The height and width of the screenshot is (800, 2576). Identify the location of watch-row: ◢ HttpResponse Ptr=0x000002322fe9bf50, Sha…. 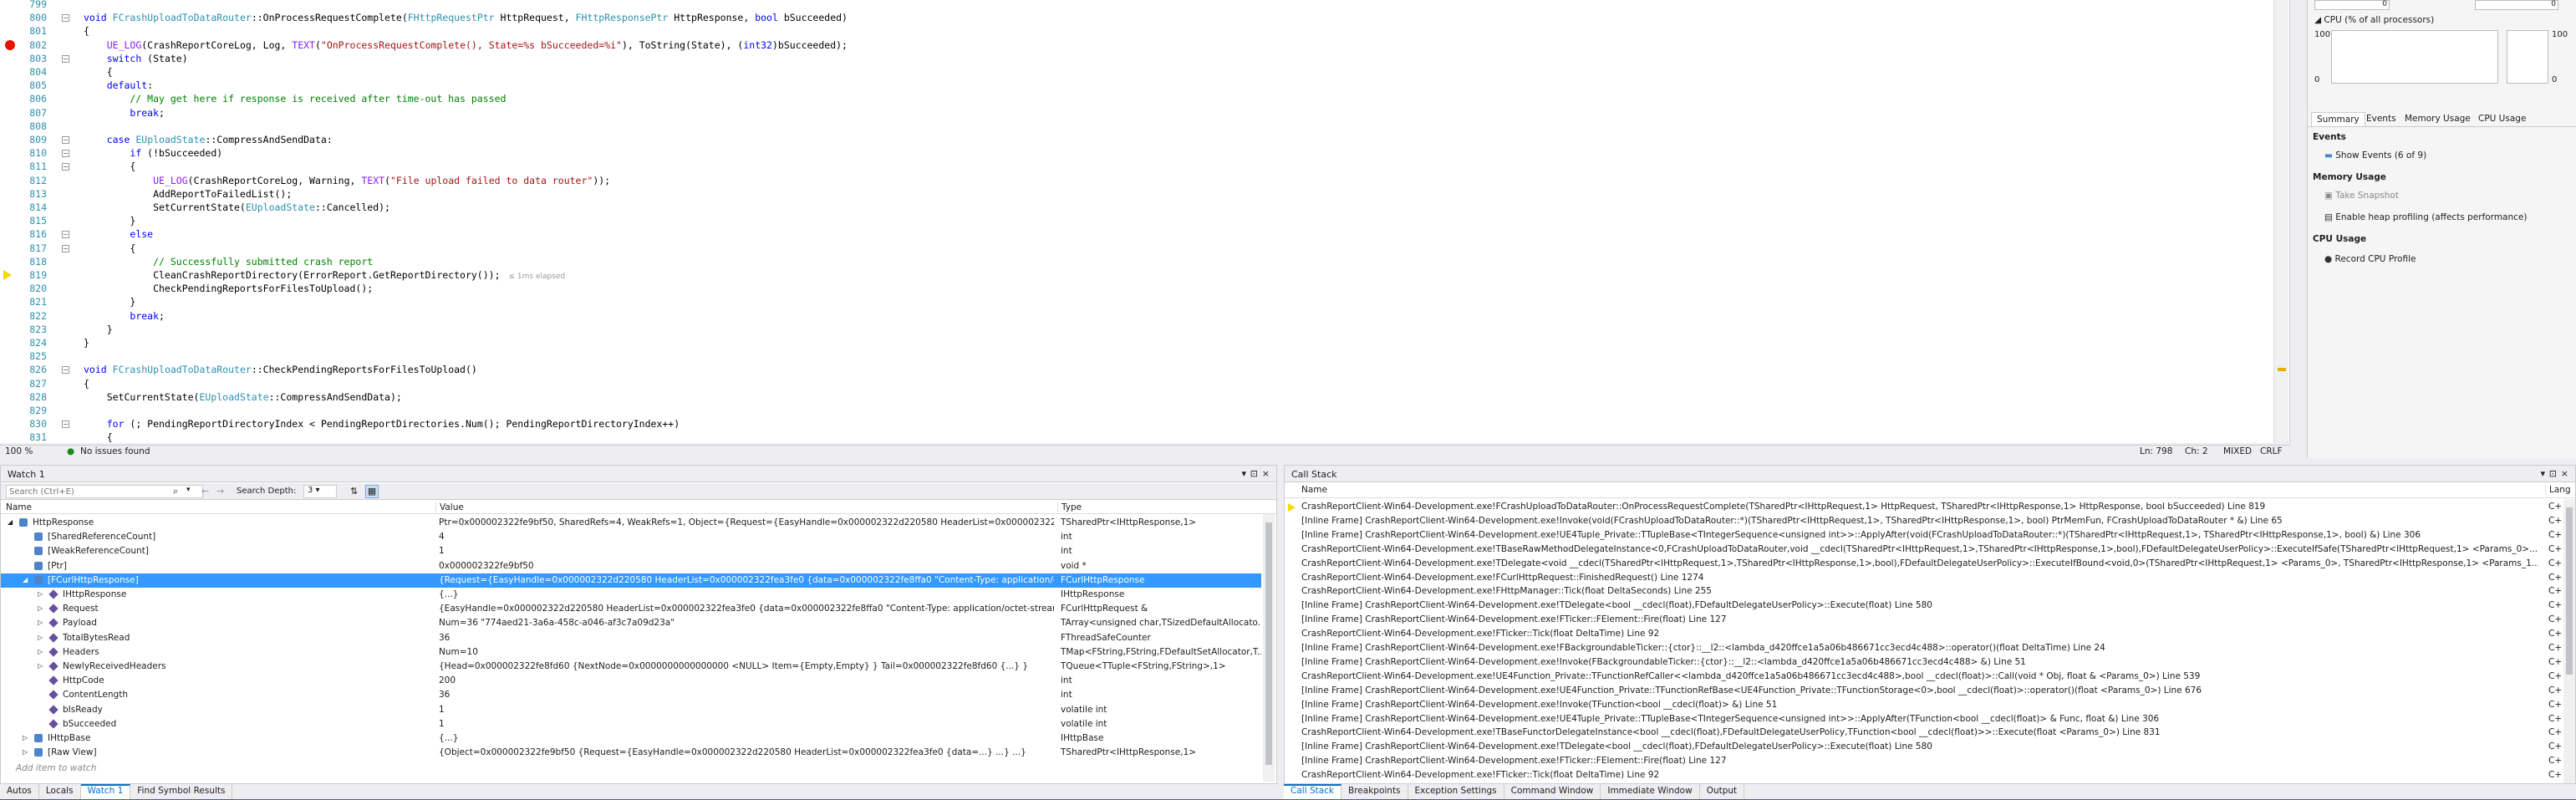
(631, 523).